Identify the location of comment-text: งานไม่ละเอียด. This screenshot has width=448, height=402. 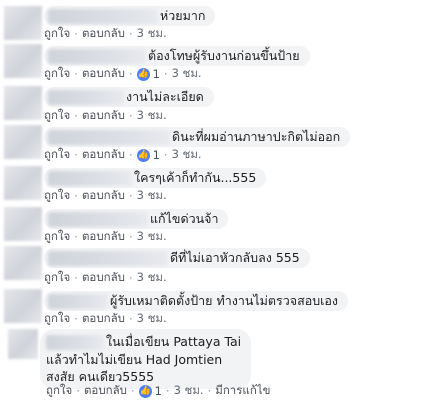
(165, 96).